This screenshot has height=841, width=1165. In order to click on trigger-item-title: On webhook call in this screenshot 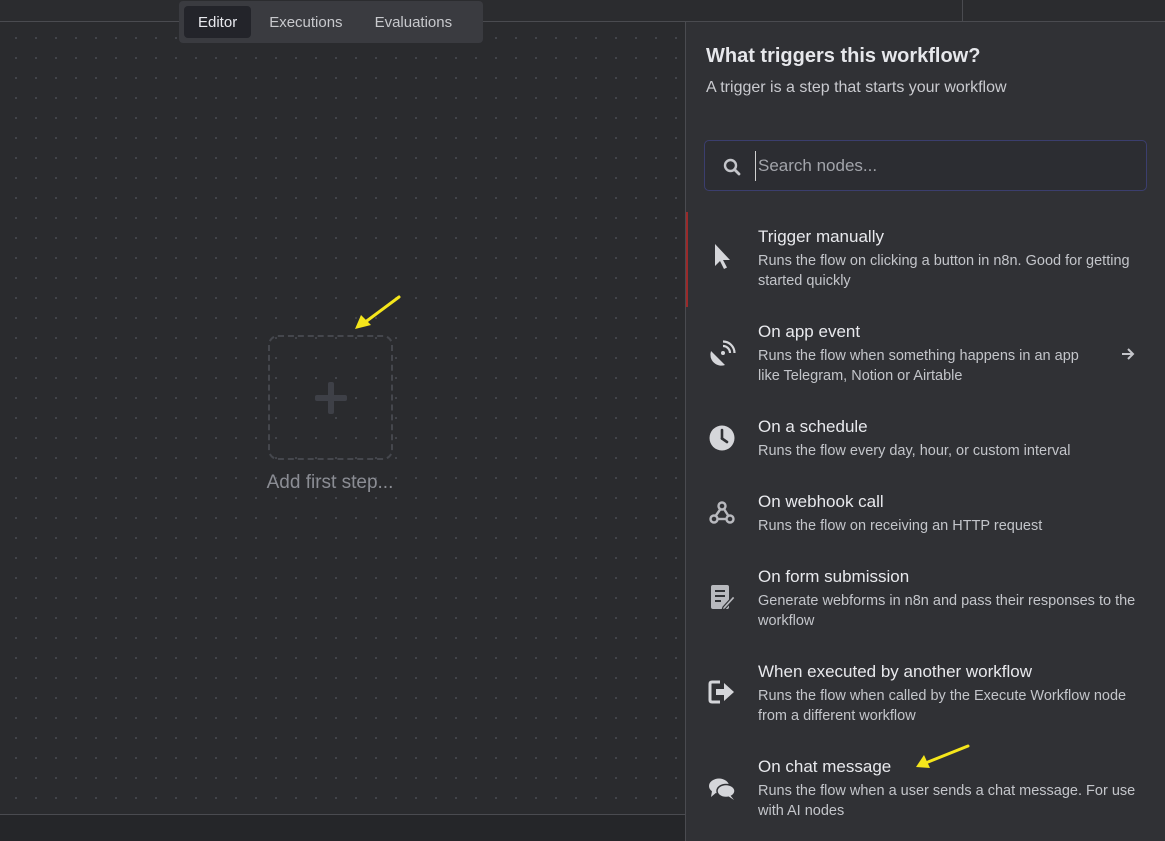, I will do `click(821, 501)`.